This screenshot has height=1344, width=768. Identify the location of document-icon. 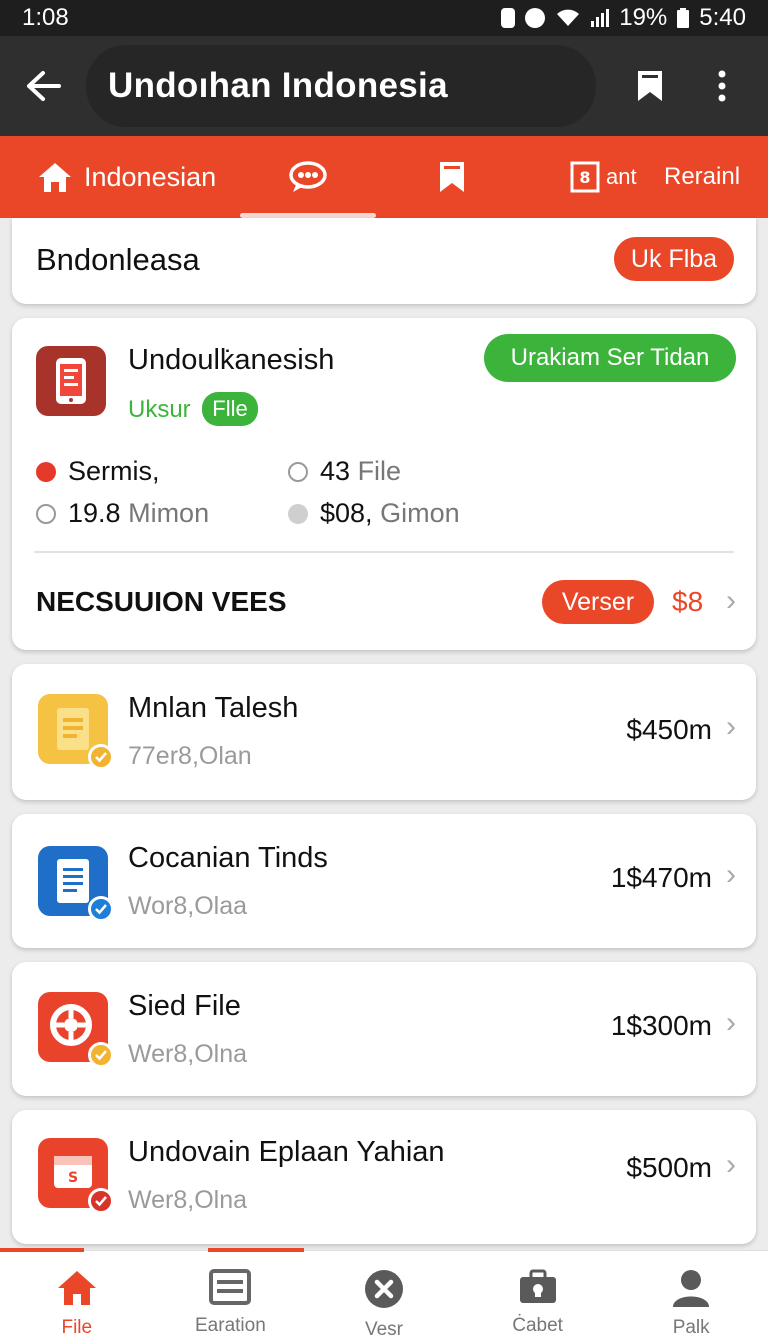
(76, 732).